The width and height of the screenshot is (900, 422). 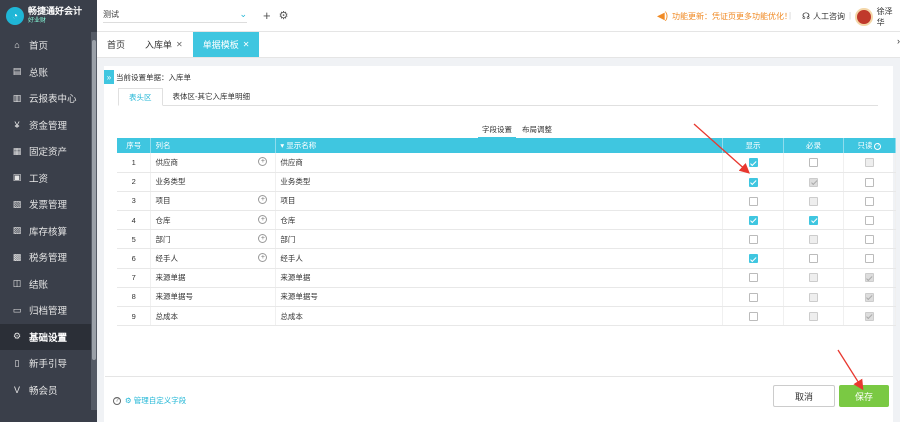 I want to click on sidebar-item-label: 基础设置, so click(x=48, y=338).